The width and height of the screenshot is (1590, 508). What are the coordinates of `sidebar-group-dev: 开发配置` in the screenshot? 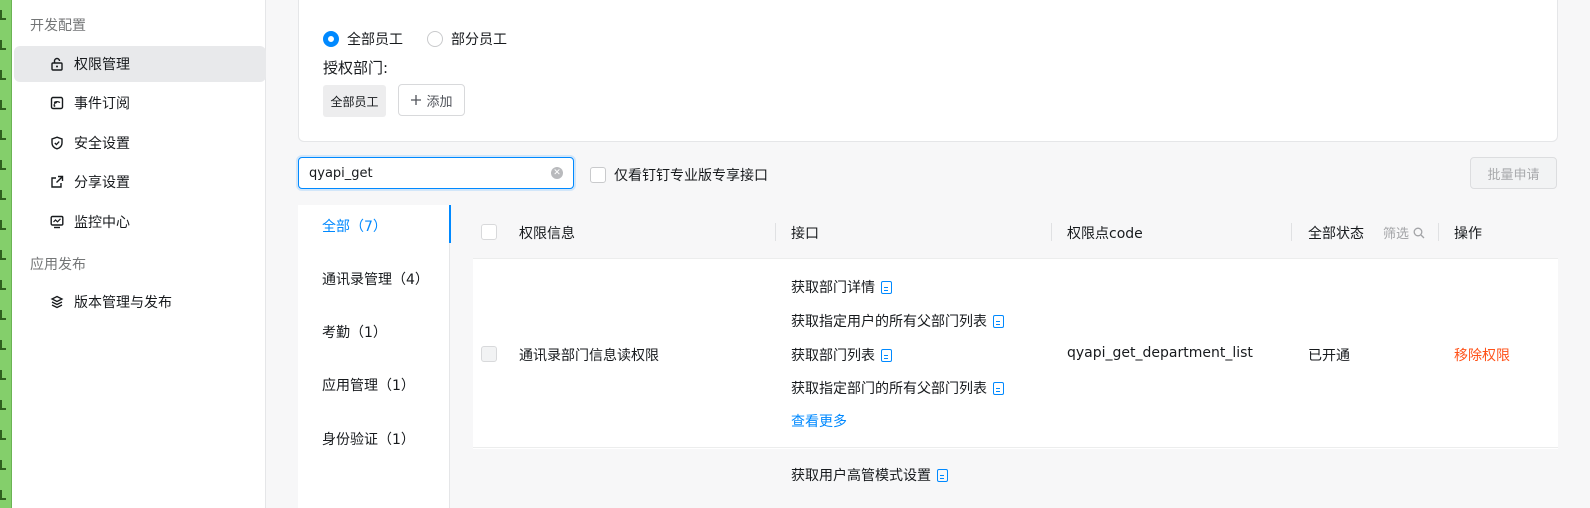 It's located at (58, 26).